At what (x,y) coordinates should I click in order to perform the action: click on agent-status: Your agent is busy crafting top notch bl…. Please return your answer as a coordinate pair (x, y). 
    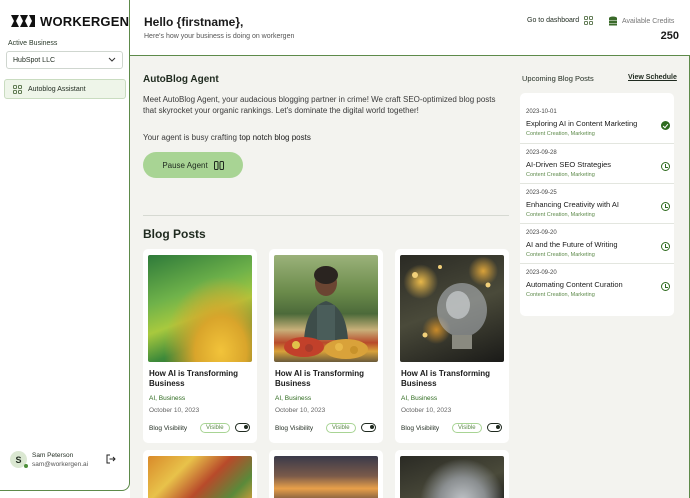
    Looking at the image, I should click on (227, 137).